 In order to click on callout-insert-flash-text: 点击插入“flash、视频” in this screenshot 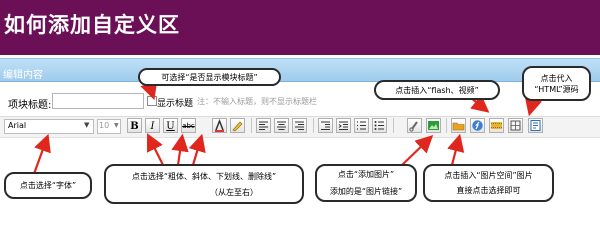, I will do `click(437, 90)`.